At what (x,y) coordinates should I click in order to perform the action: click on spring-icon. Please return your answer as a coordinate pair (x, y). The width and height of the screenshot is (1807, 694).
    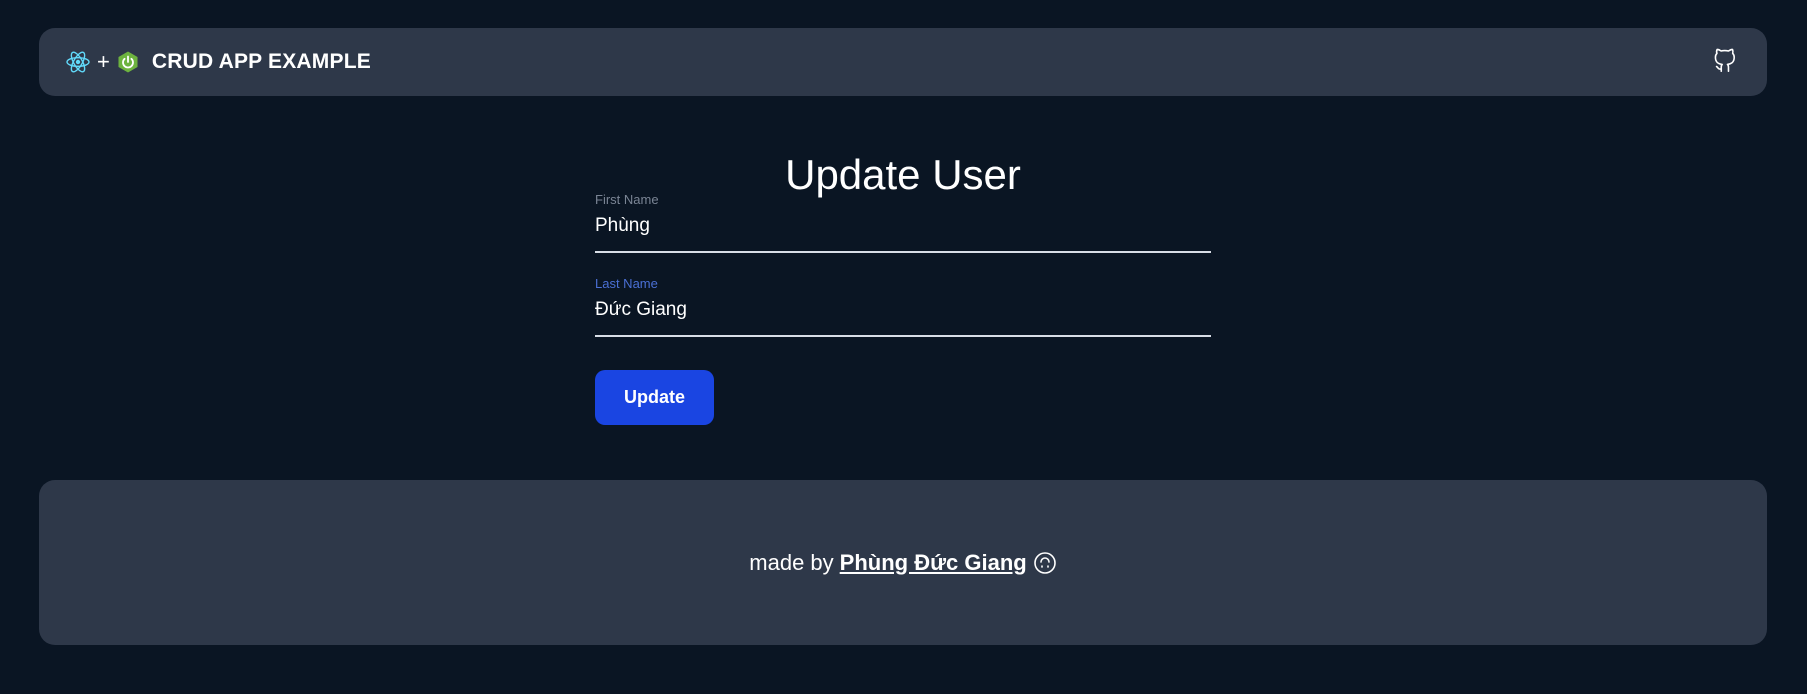
    Looking at the image, I should click on (128, 62).